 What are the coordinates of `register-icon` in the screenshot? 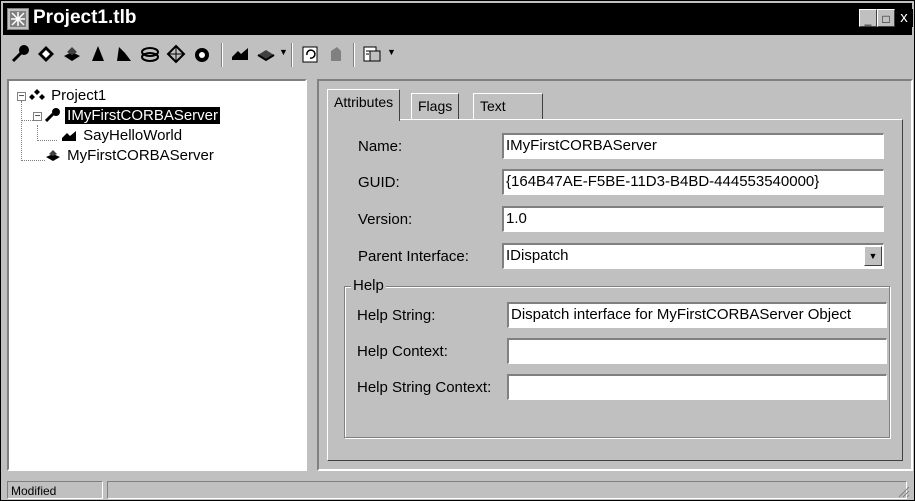 It's located at (336, 54).